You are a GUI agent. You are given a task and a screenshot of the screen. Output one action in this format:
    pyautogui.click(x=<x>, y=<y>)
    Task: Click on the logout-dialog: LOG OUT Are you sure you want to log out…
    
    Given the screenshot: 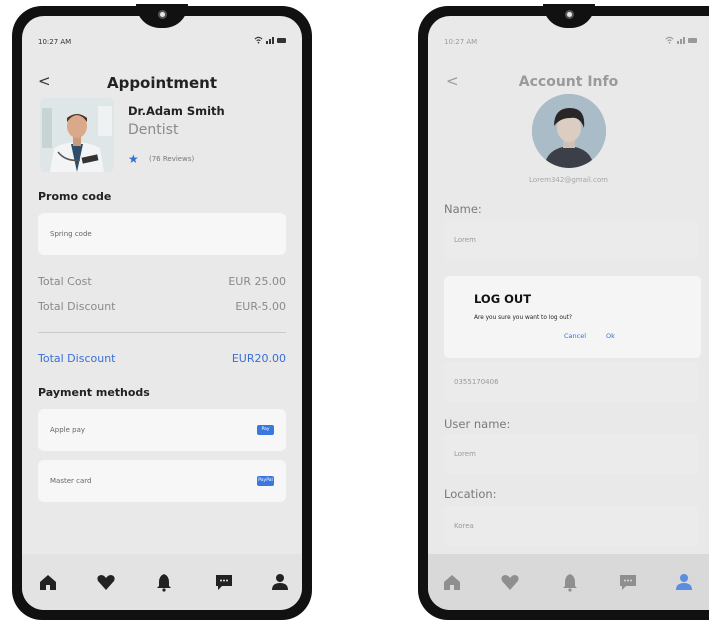 What is the action you would take?
    pyautogui.click(x=572, y=317)
    